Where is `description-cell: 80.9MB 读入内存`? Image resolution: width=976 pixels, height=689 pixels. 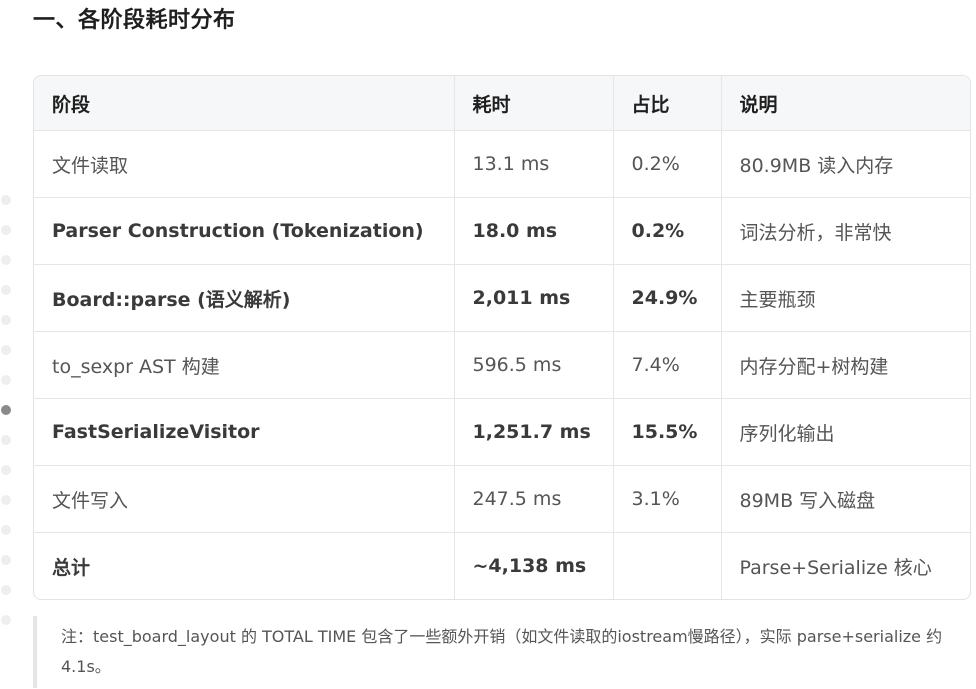 description-cell: 80.9MB 读入内存 is located at coordinates (845, 164).